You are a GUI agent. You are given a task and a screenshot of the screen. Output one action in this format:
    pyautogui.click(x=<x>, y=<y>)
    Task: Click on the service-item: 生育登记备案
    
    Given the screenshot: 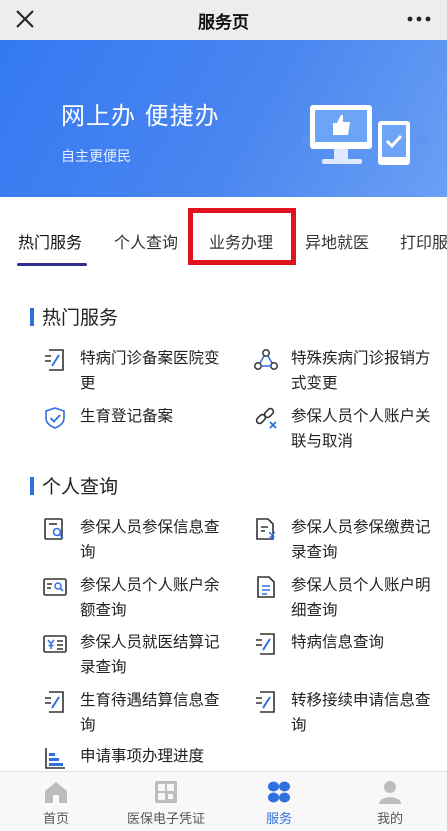 What is the action you would take?
    pyautogui.click(x=136, y=417)
    